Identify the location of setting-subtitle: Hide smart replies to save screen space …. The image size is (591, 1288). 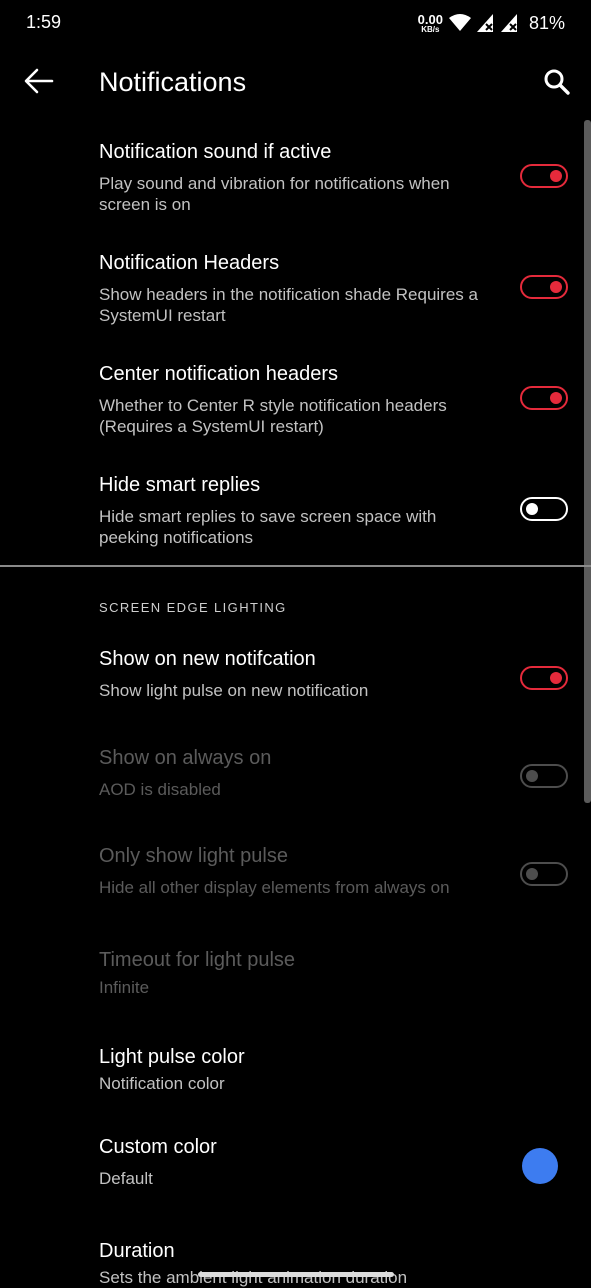
(268, 527).